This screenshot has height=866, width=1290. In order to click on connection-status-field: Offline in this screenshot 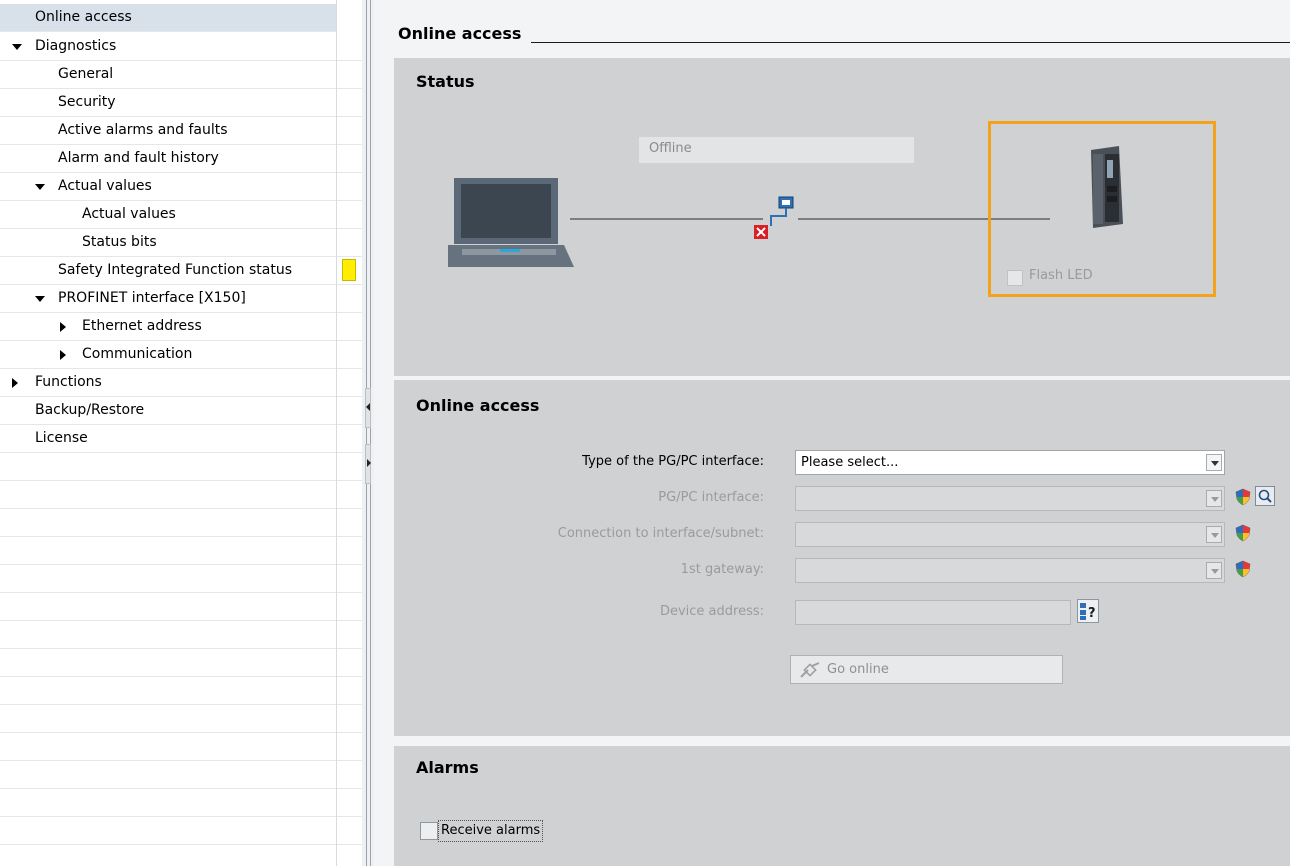, I will do `click(776, 150)`.